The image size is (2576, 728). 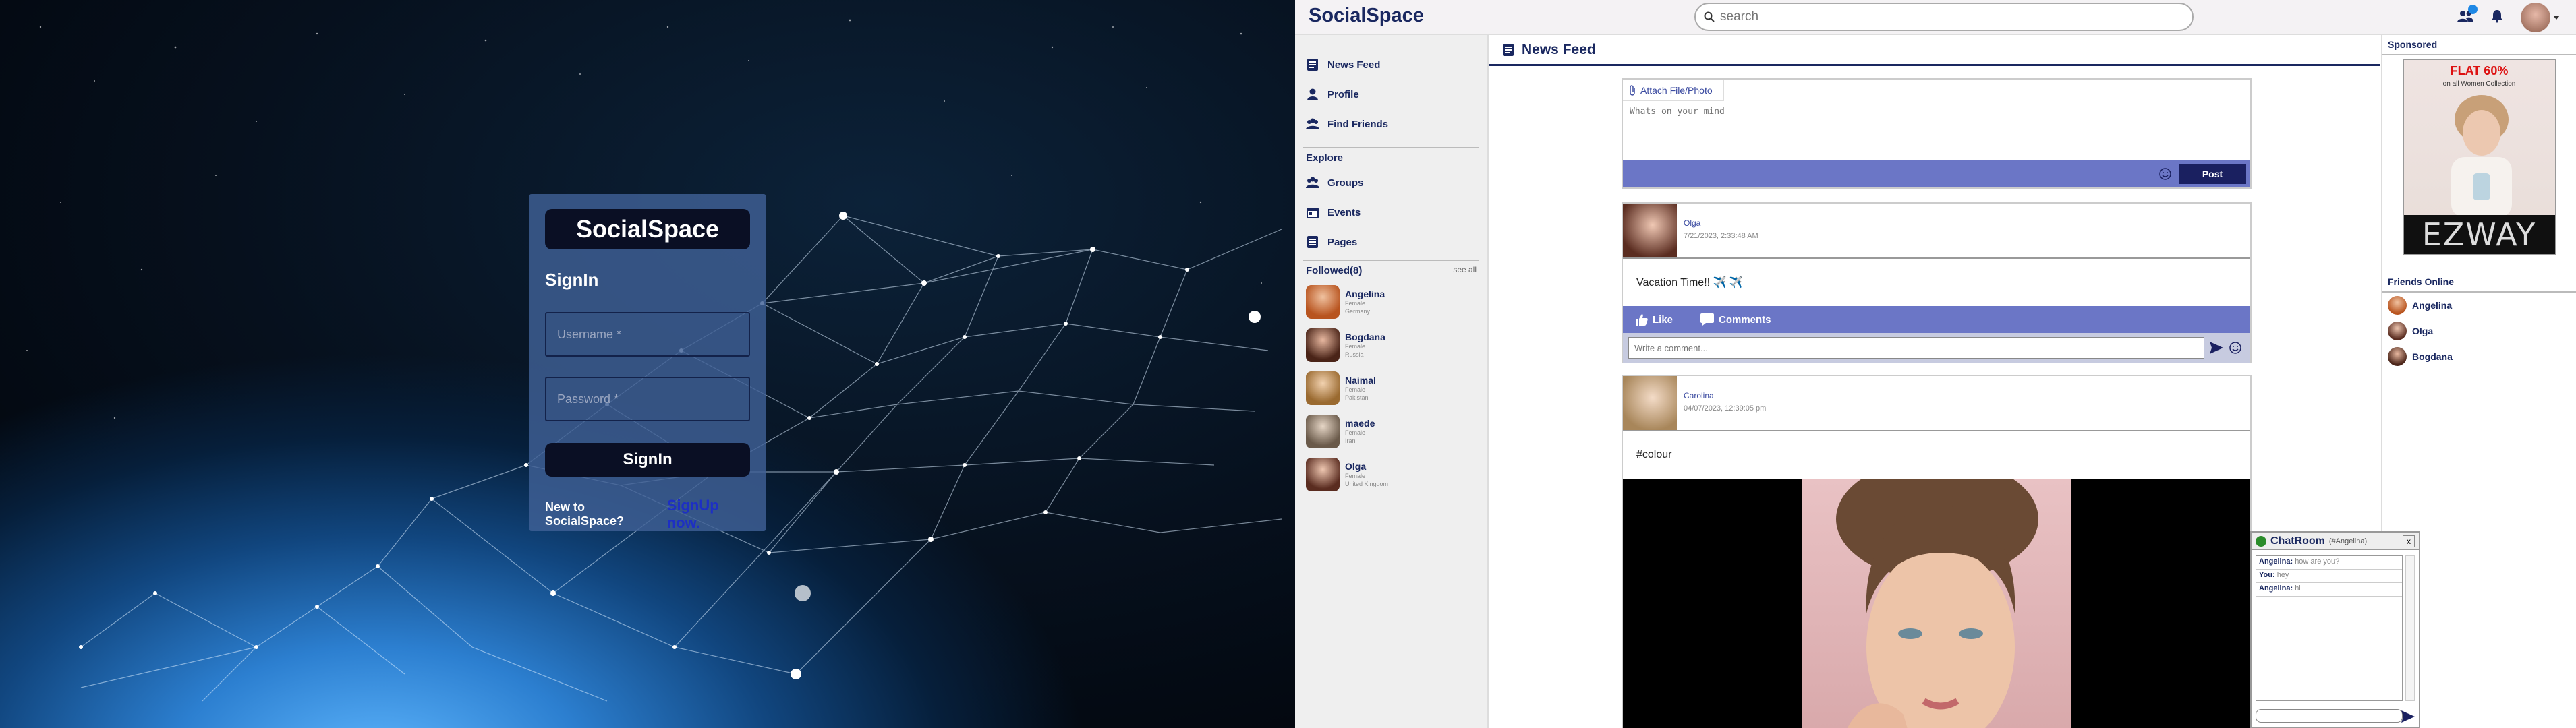 What do you see at coordinates (2423, 331) in the screenshot?
I see `online-friend-name: Olga` at bounding box center [2423, 331].